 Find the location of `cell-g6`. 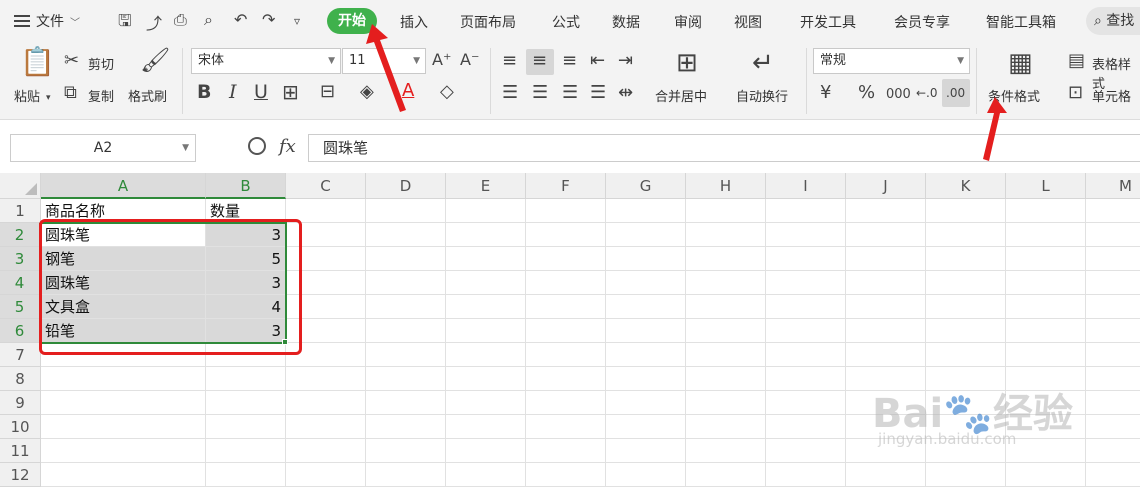

cell-g6 is located at coordinates (646, 331).